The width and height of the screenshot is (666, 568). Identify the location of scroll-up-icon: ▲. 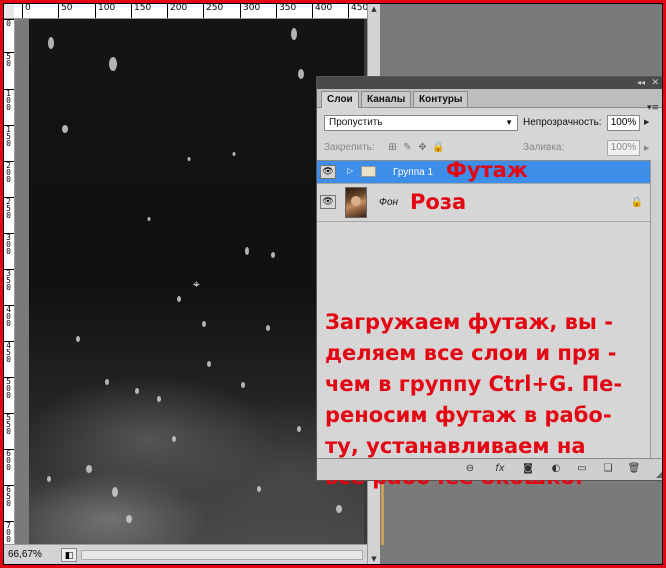
(374, 9).